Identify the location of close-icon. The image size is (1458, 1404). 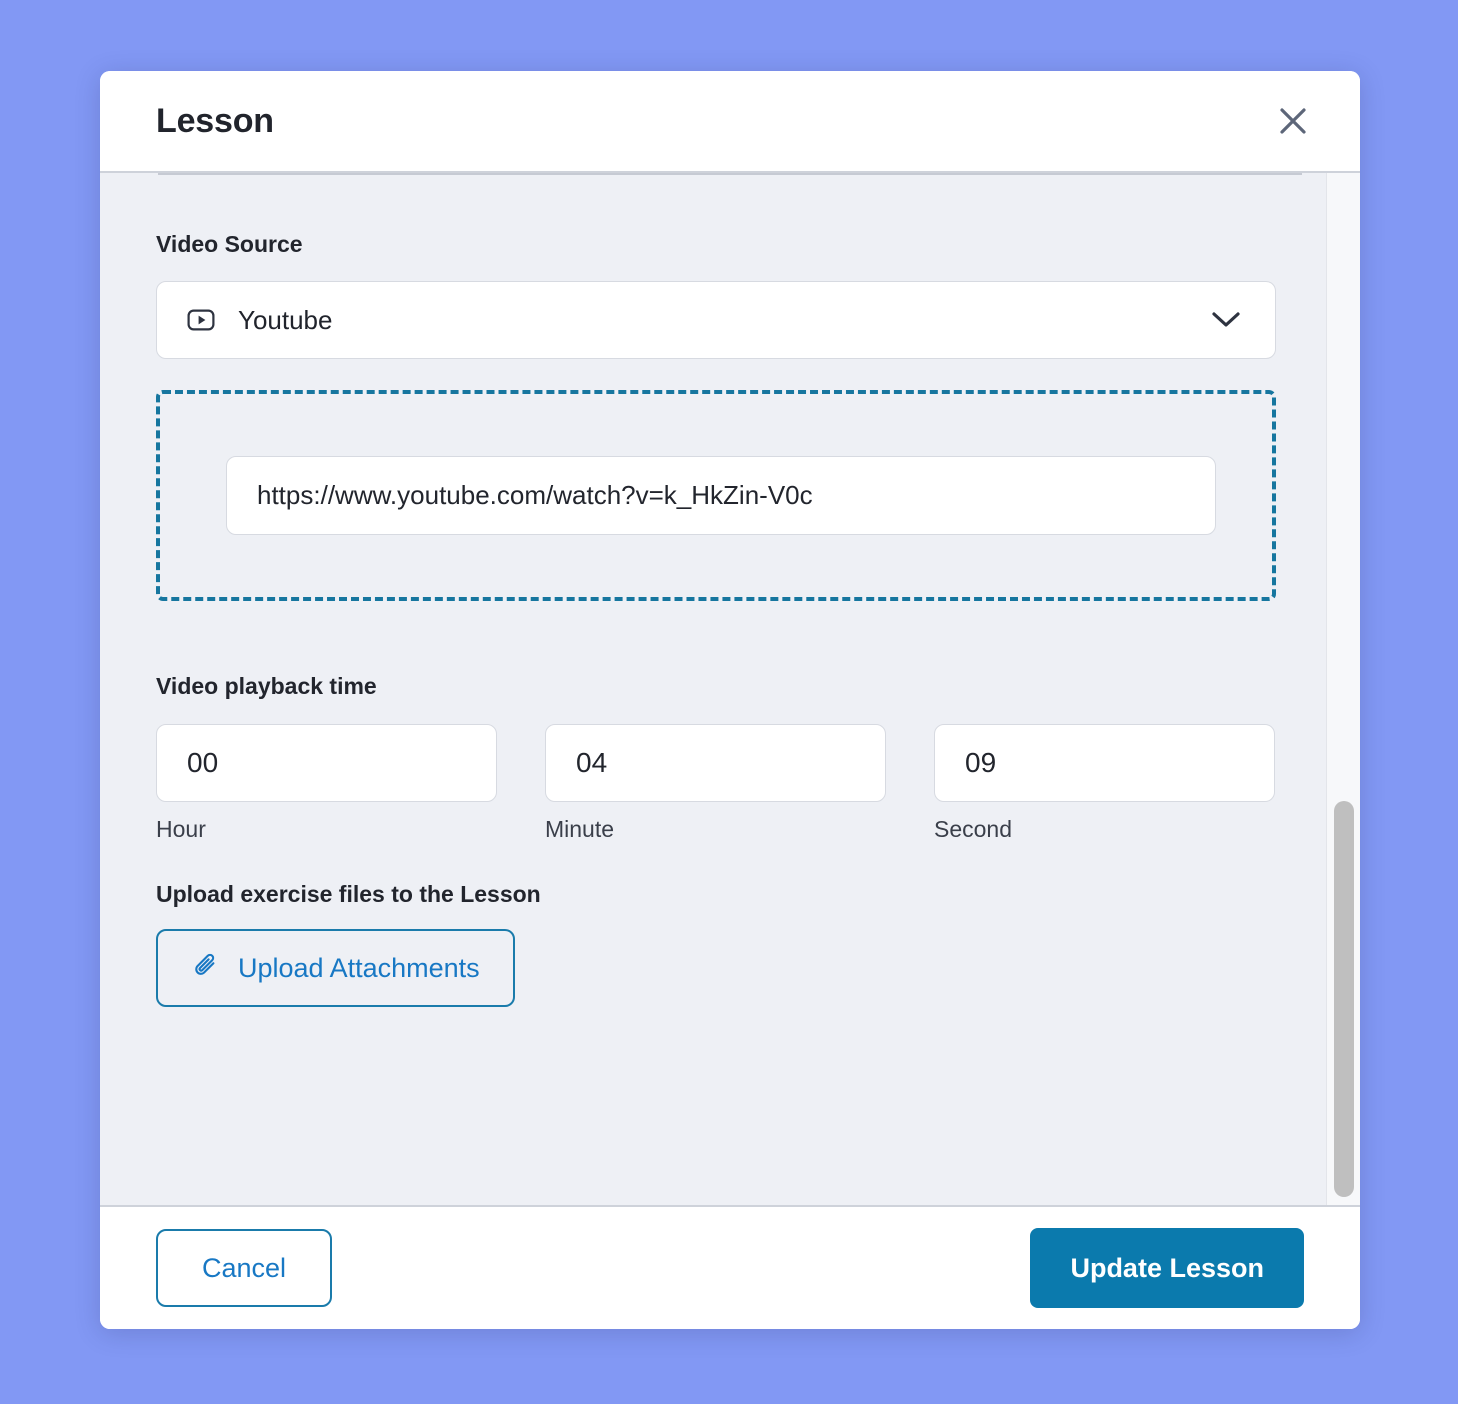
(1293, 121).